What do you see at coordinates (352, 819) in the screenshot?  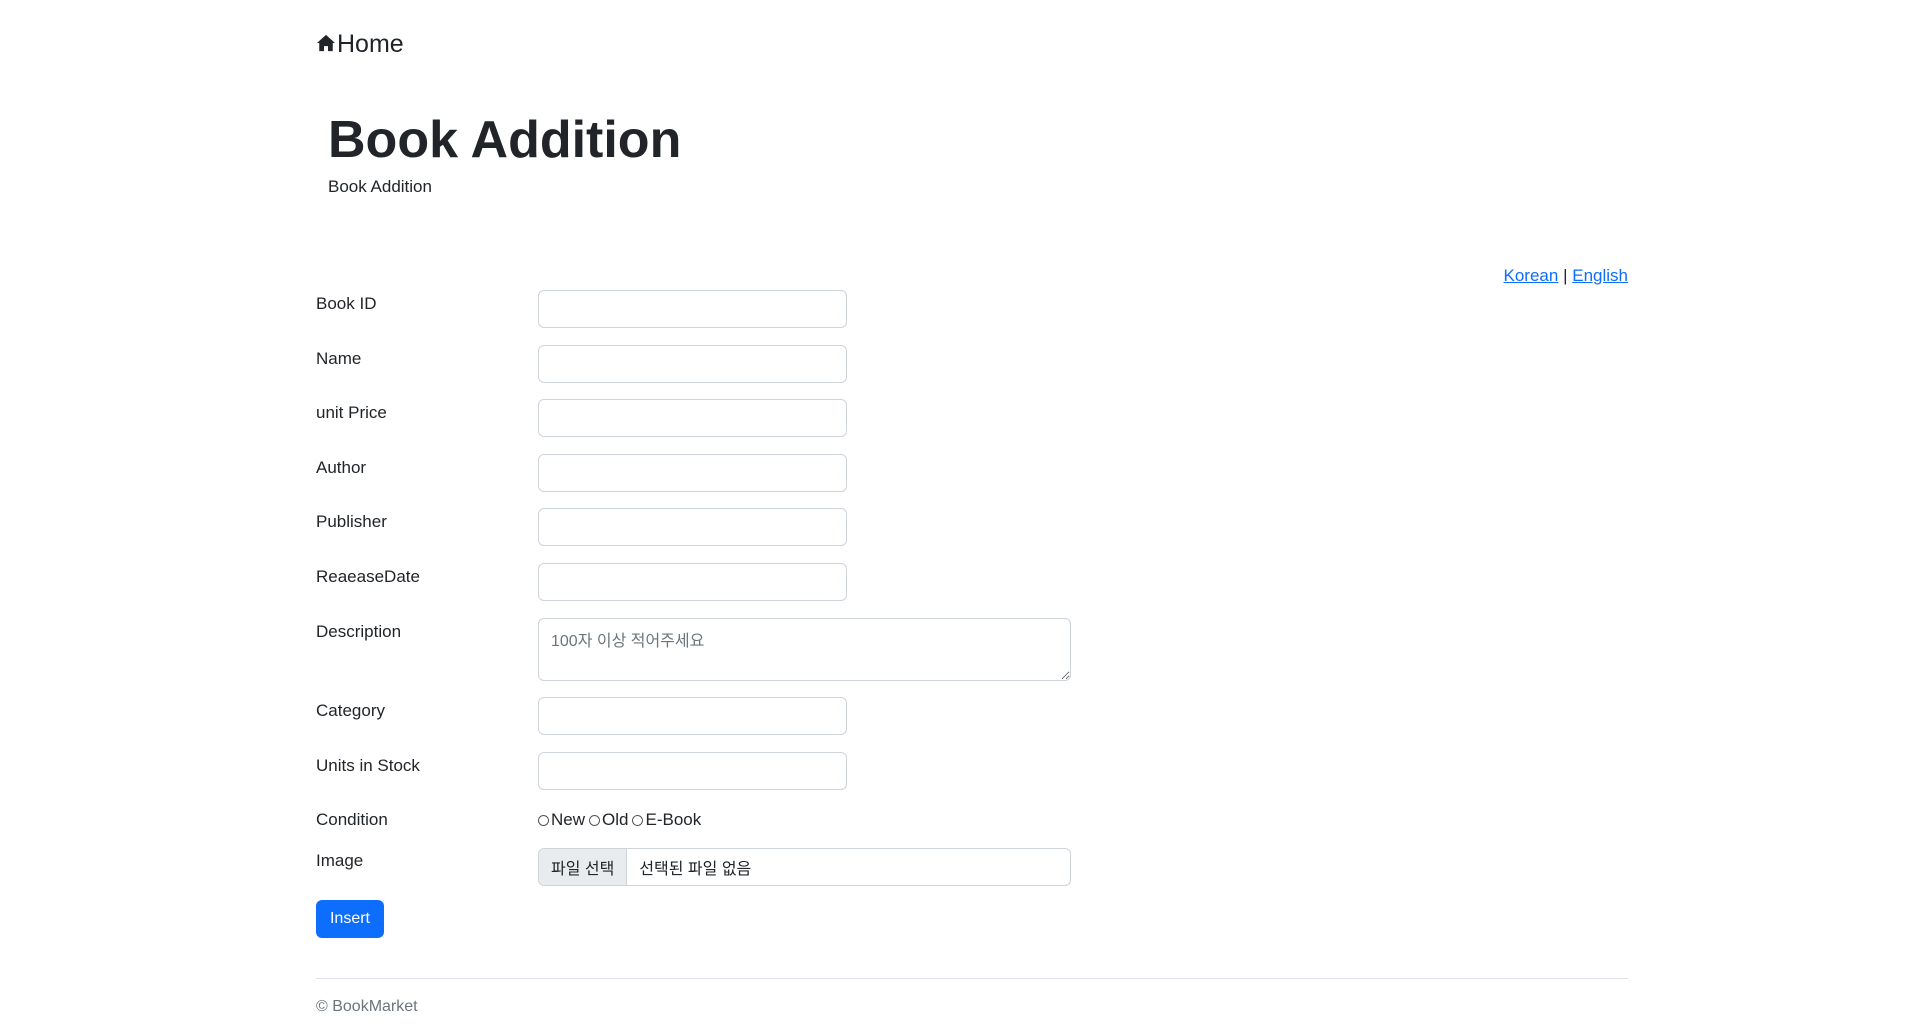 I see `condition-label: Condition` at bounding box center [352, 819].